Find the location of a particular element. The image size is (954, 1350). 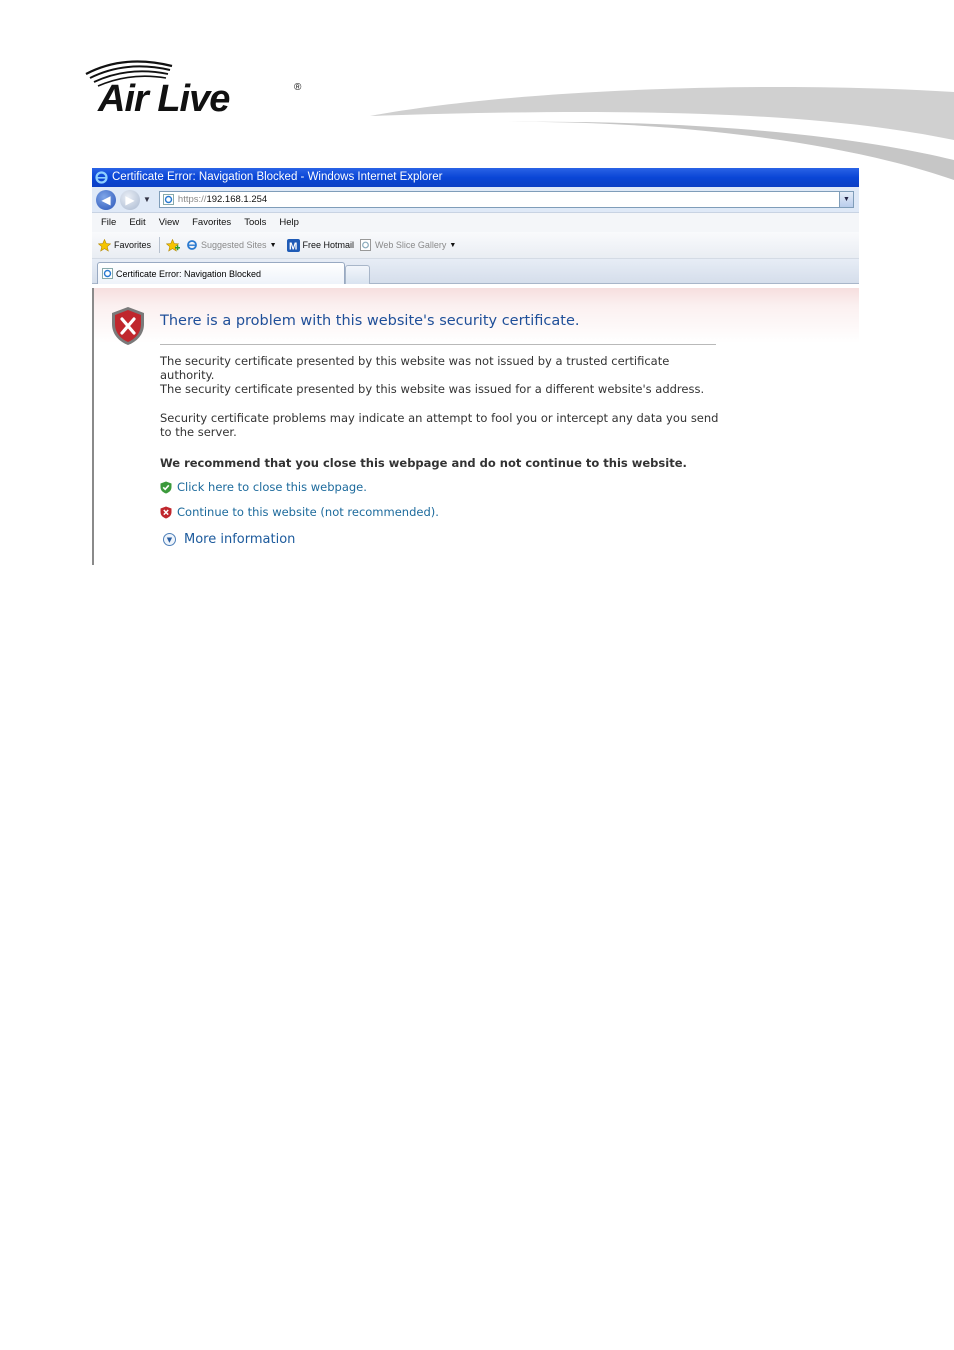

favorites-label: Favorites is located at coordinates (133, 245).